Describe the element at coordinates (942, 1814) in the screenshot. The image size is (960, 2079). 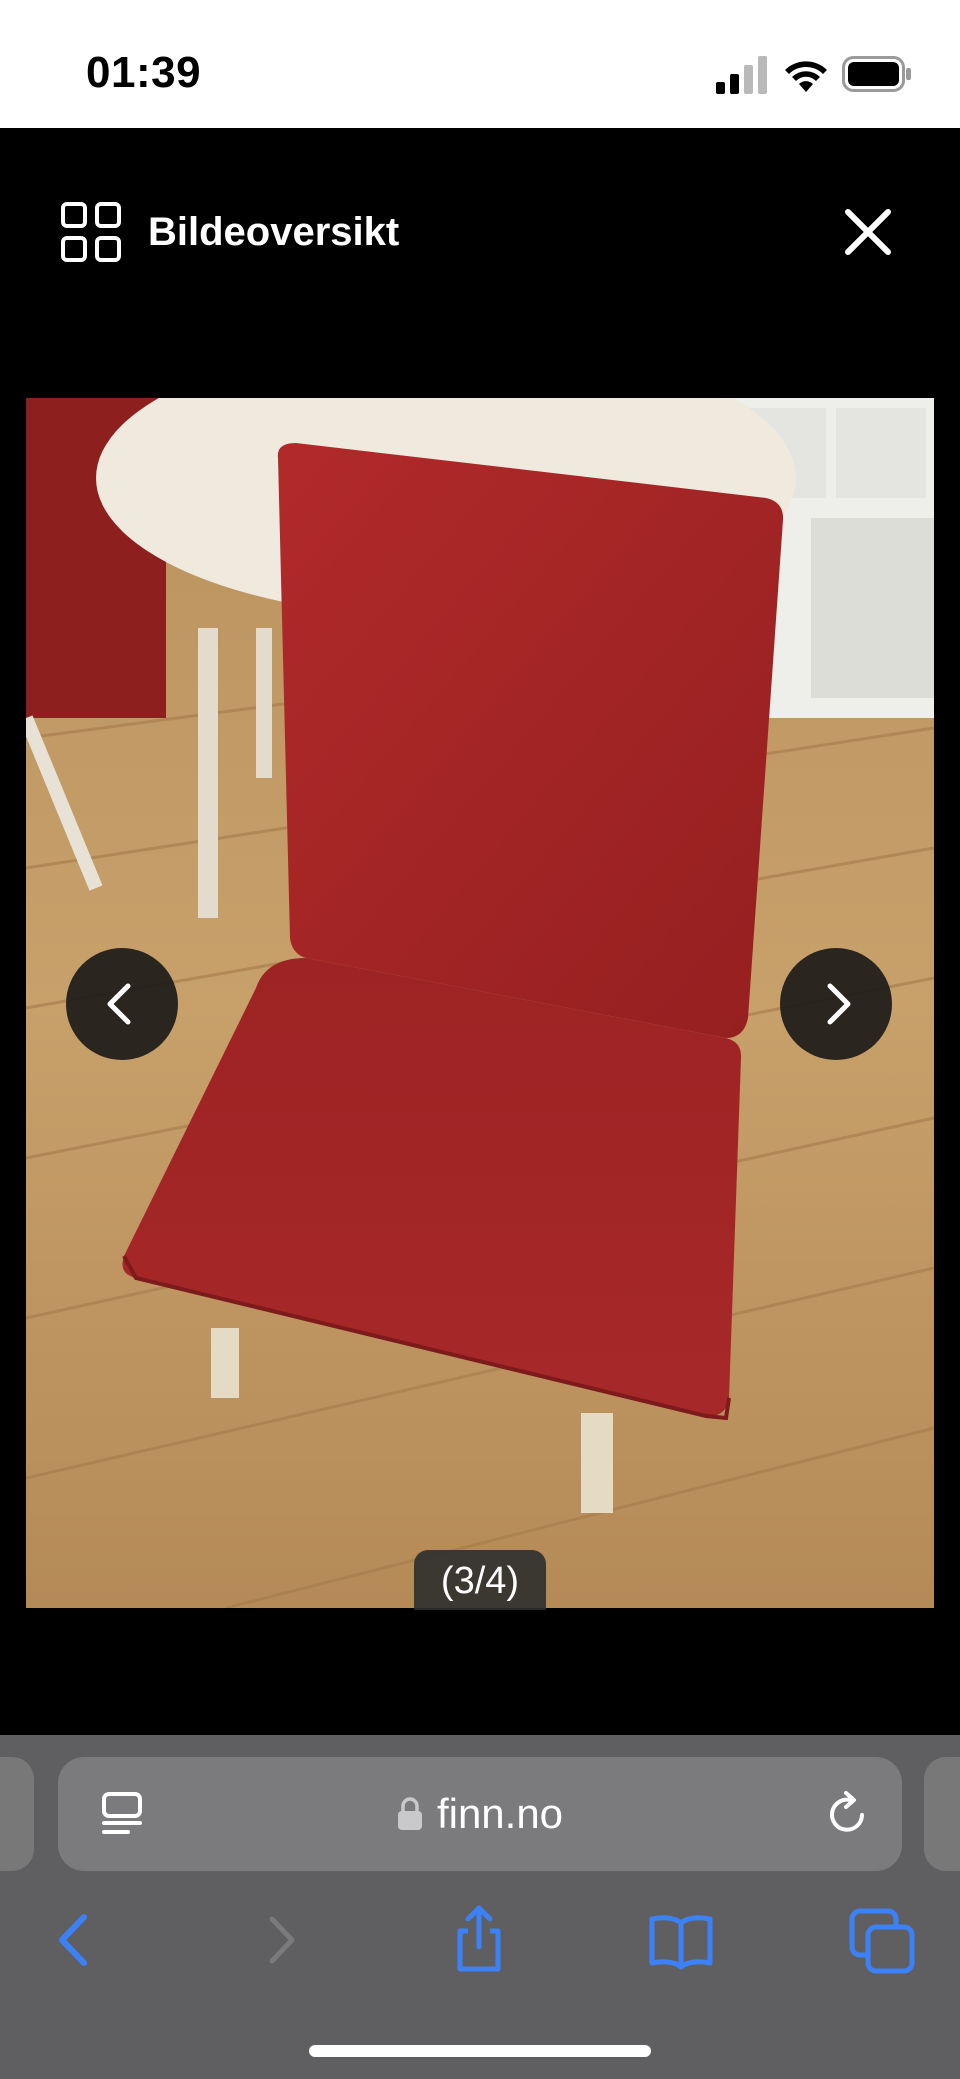
I see `next-tab-card` at that location.